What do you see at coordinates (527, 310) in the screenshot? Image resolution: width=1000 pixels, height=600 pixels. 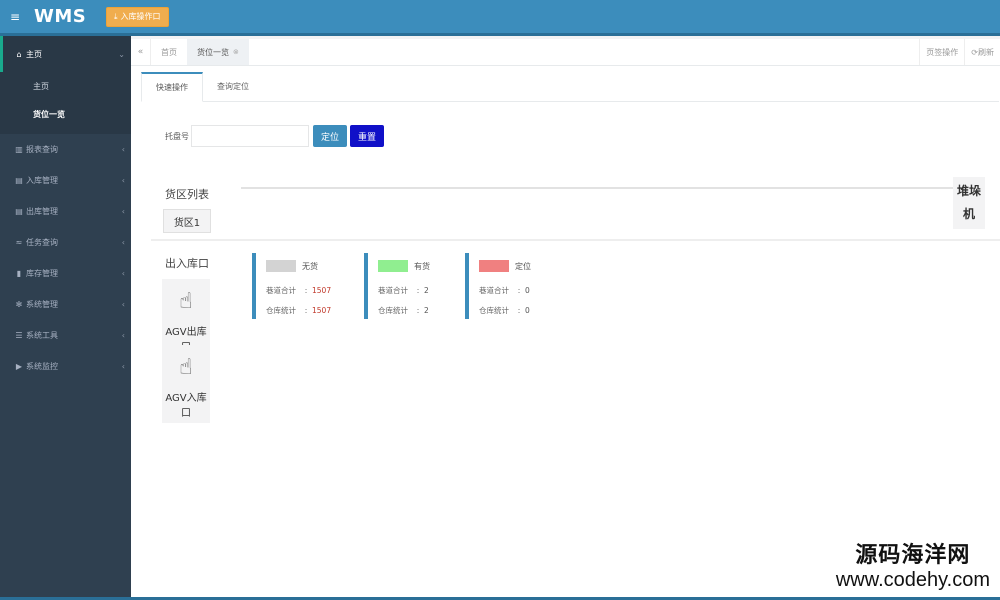 I see `warehouse-total-value: 0` at bounding box center [527, 310].